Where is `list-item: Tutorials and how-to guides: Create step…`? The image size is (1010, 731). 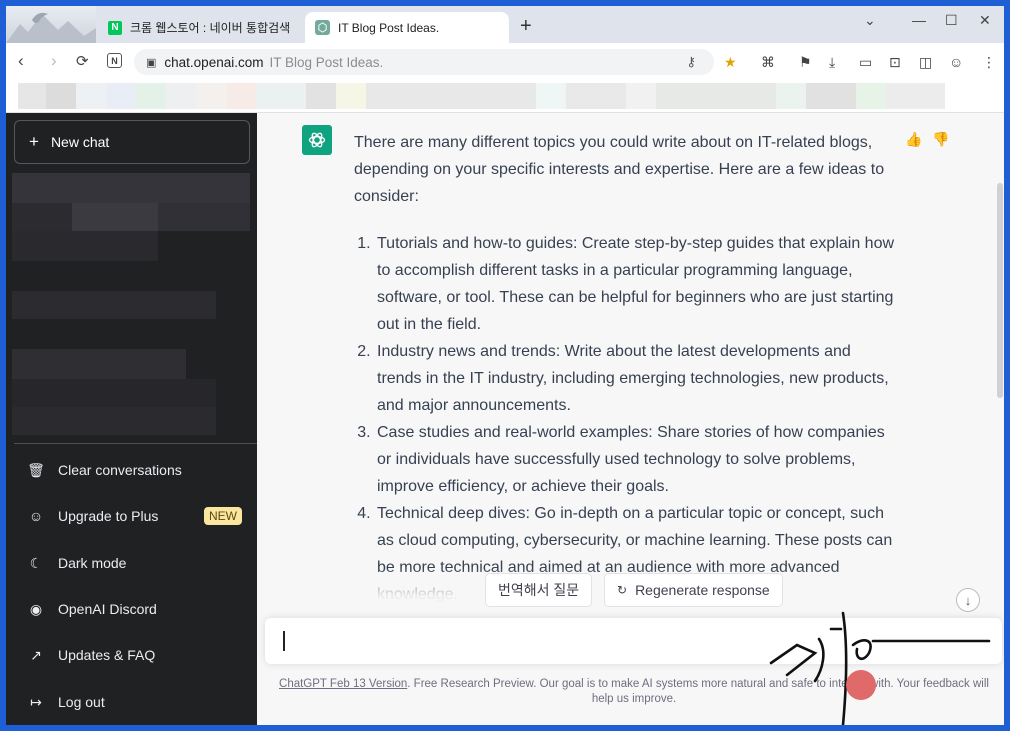
list-item: Tutorials and how-to guides: Create step… is located at coordinates (637, 284).